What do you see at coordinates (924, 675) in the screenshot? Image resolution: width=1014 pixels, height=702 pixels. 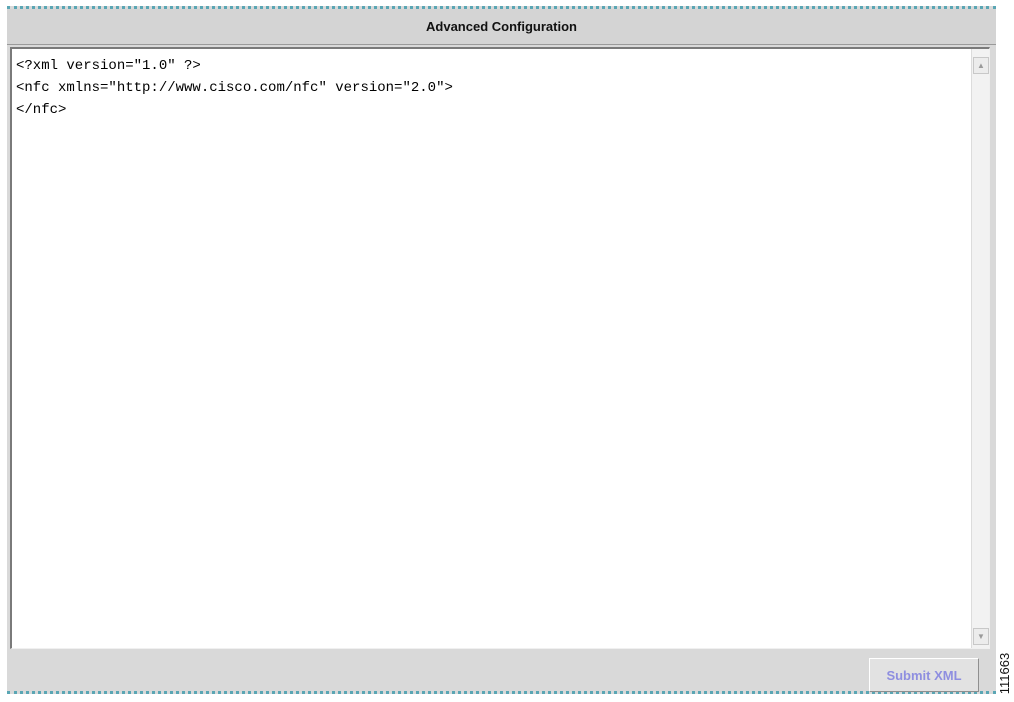 I see `submit-xml-button: Submit XML` at bounding box center [924, 675].